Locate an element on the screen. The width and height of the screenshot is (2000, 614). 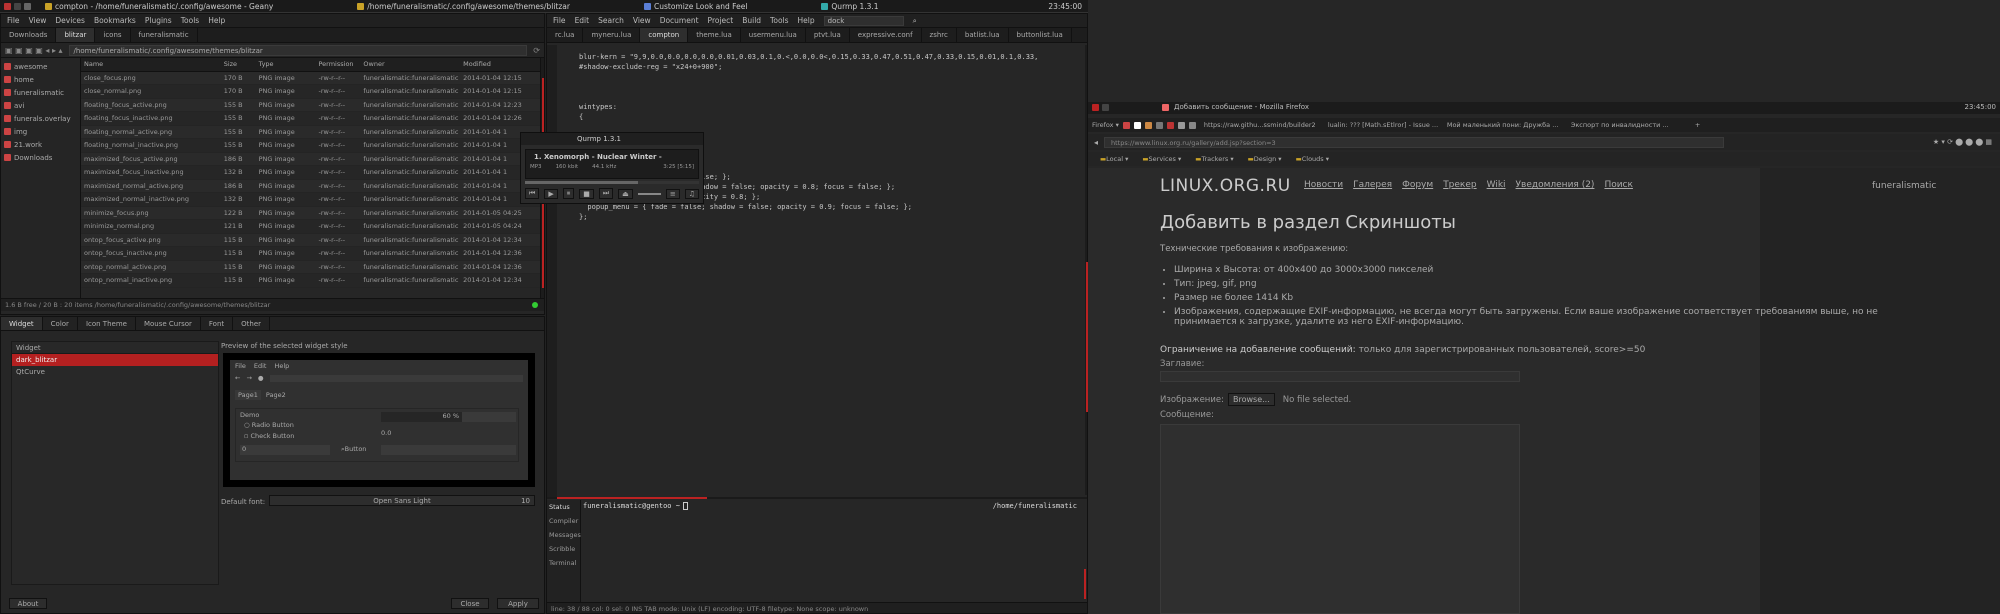
preview-check: ▫ Check Button is located at coordinates (269, 436).